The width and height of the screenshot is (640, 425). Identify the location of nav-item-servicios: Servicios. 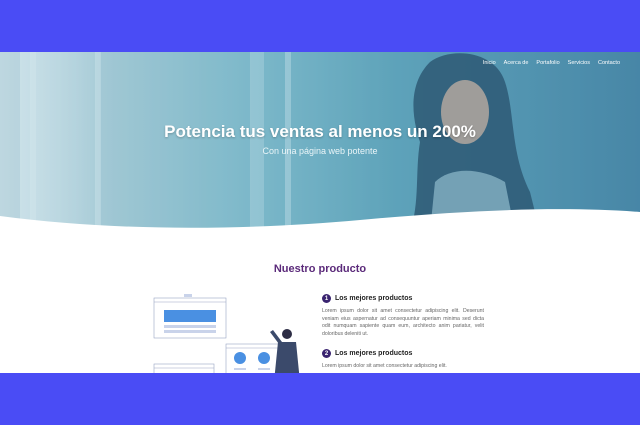
(579, 63).